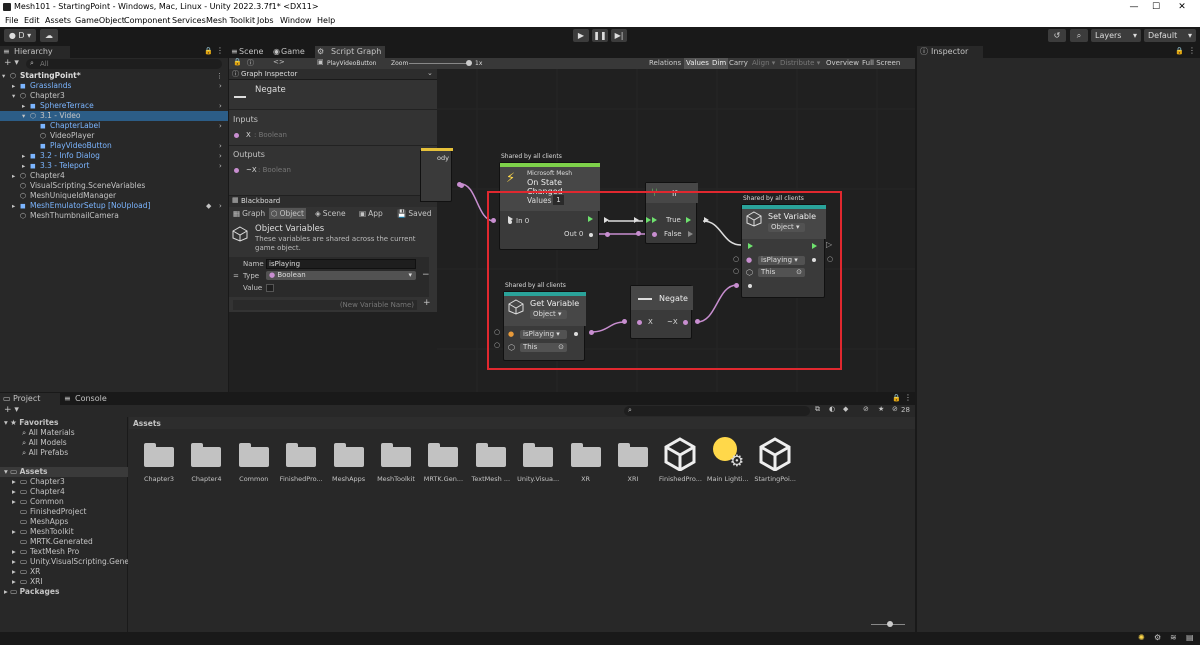  What do you see at coordinates (114, 116) in the screenshot?
I see `hierarchy-row: ▾ ⬡ 3.1 - Video` at bounding box center [114, 116].